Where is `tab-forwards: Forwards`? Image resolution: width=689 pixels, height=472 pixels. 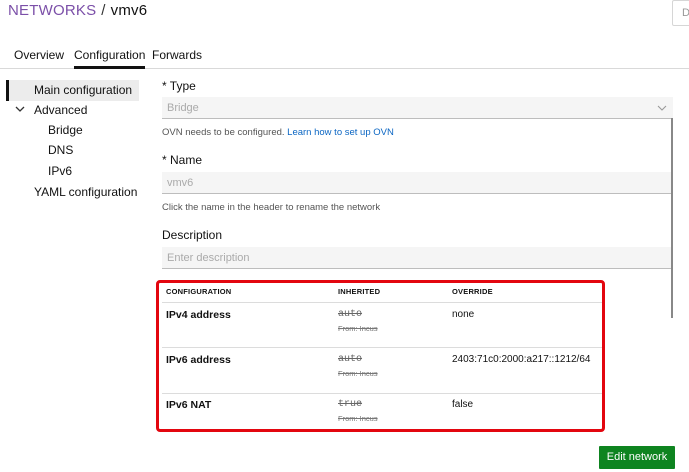
tab-forwards: Forwards is located at coordinates (177, 58).